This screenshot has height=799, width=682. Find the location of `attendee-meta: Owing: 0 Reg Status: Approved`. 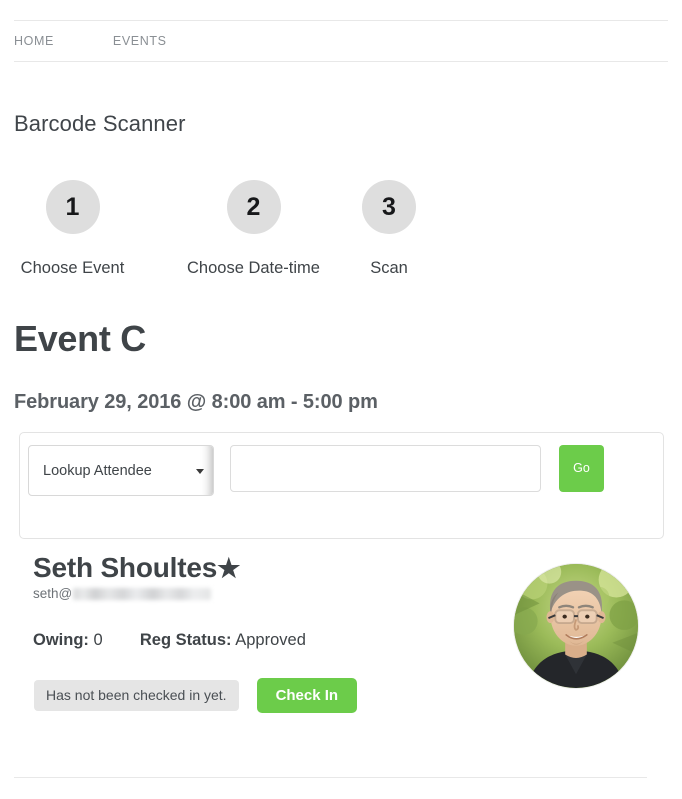

attendee-meta: Owing: 0 Reg Status: Approved is located at coordinates (169, 640).